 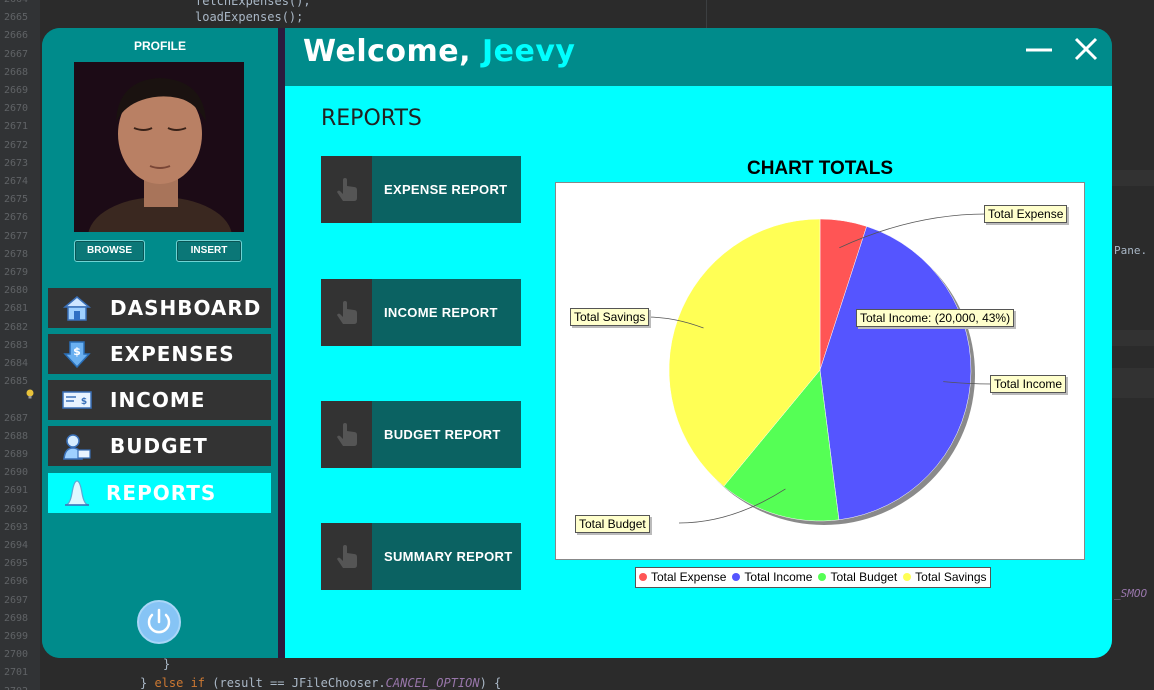 I want to click on user-name: Jeevy, so click(x=529, y=51).